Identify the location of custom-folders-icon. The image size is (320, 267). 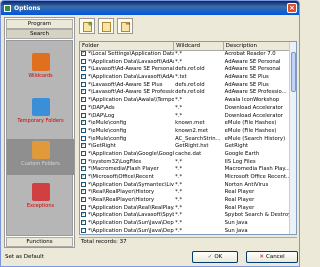
(40, 150).